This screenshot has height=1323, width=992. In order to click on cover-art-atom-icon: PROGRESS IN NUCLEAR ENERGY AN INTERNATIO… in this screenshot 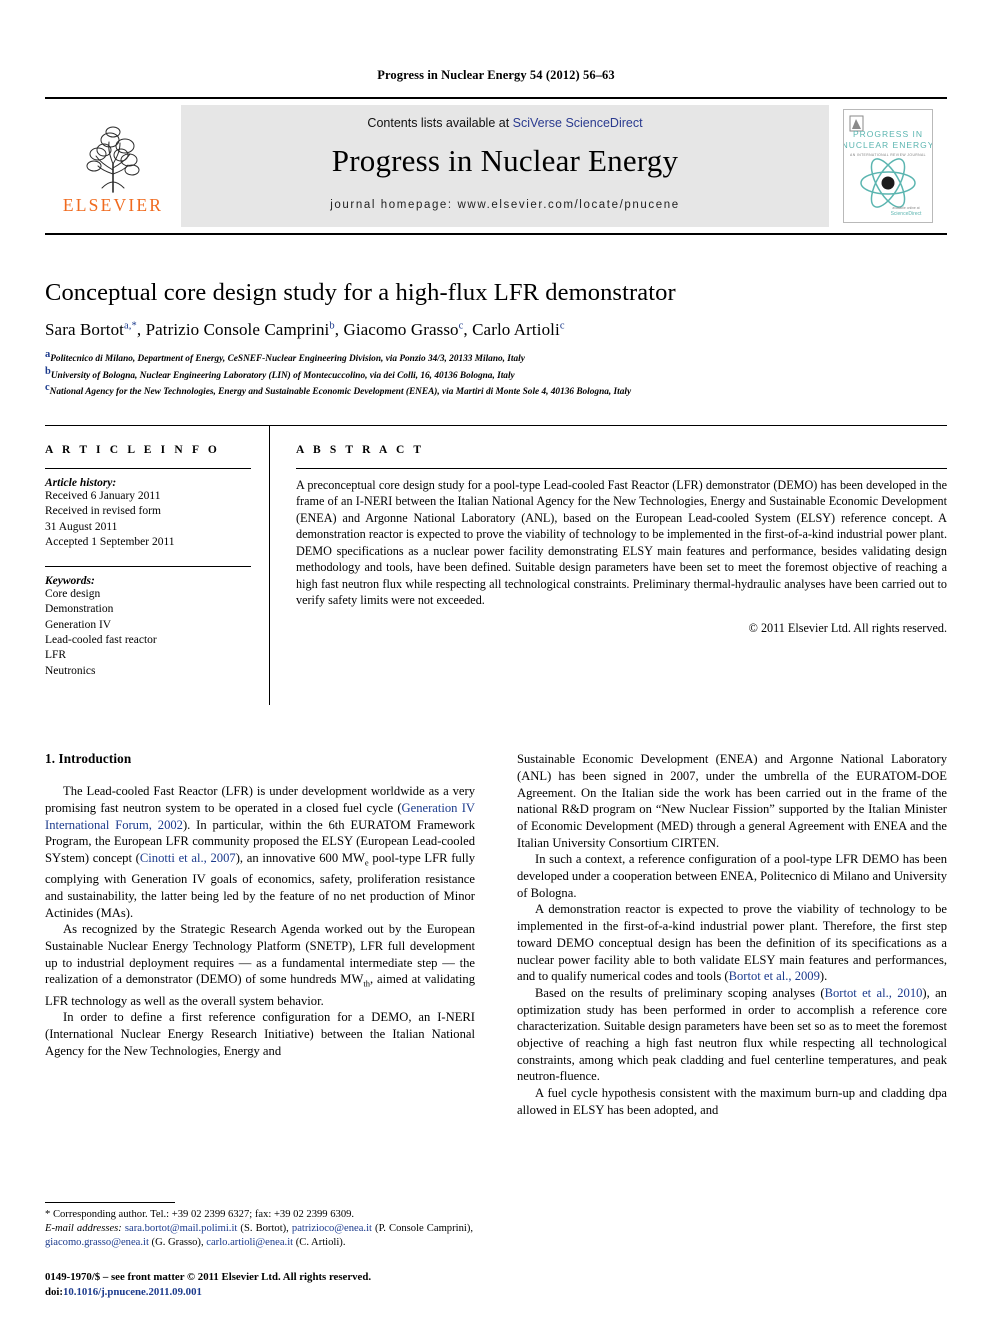, I will do `click(888, 166)`.